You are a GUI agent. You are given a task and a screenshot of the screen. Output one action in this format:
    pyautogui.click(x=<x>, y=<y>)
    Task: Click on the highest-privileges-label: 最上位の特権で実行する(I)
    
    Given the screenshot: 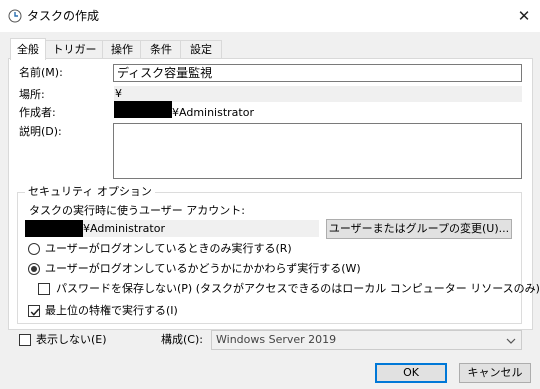 What is the action you would take?
    pyautogui.click(x=111, y=311)
    